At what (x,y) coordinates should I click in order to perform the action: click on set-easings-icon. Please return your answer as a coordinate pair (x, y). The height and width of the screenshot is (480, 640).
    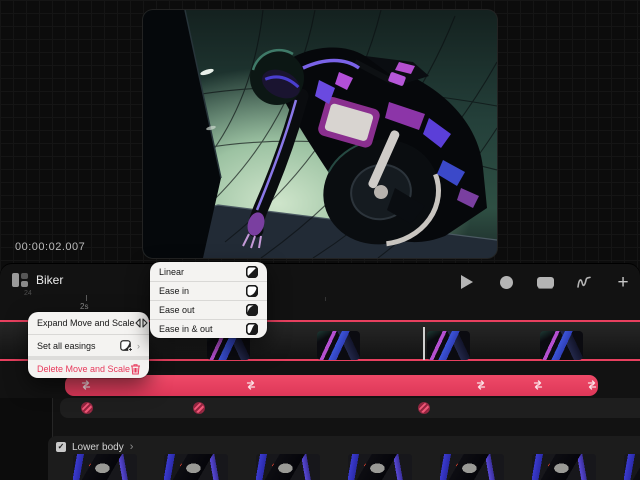
    Looking at the image, I should click on (126, 345).